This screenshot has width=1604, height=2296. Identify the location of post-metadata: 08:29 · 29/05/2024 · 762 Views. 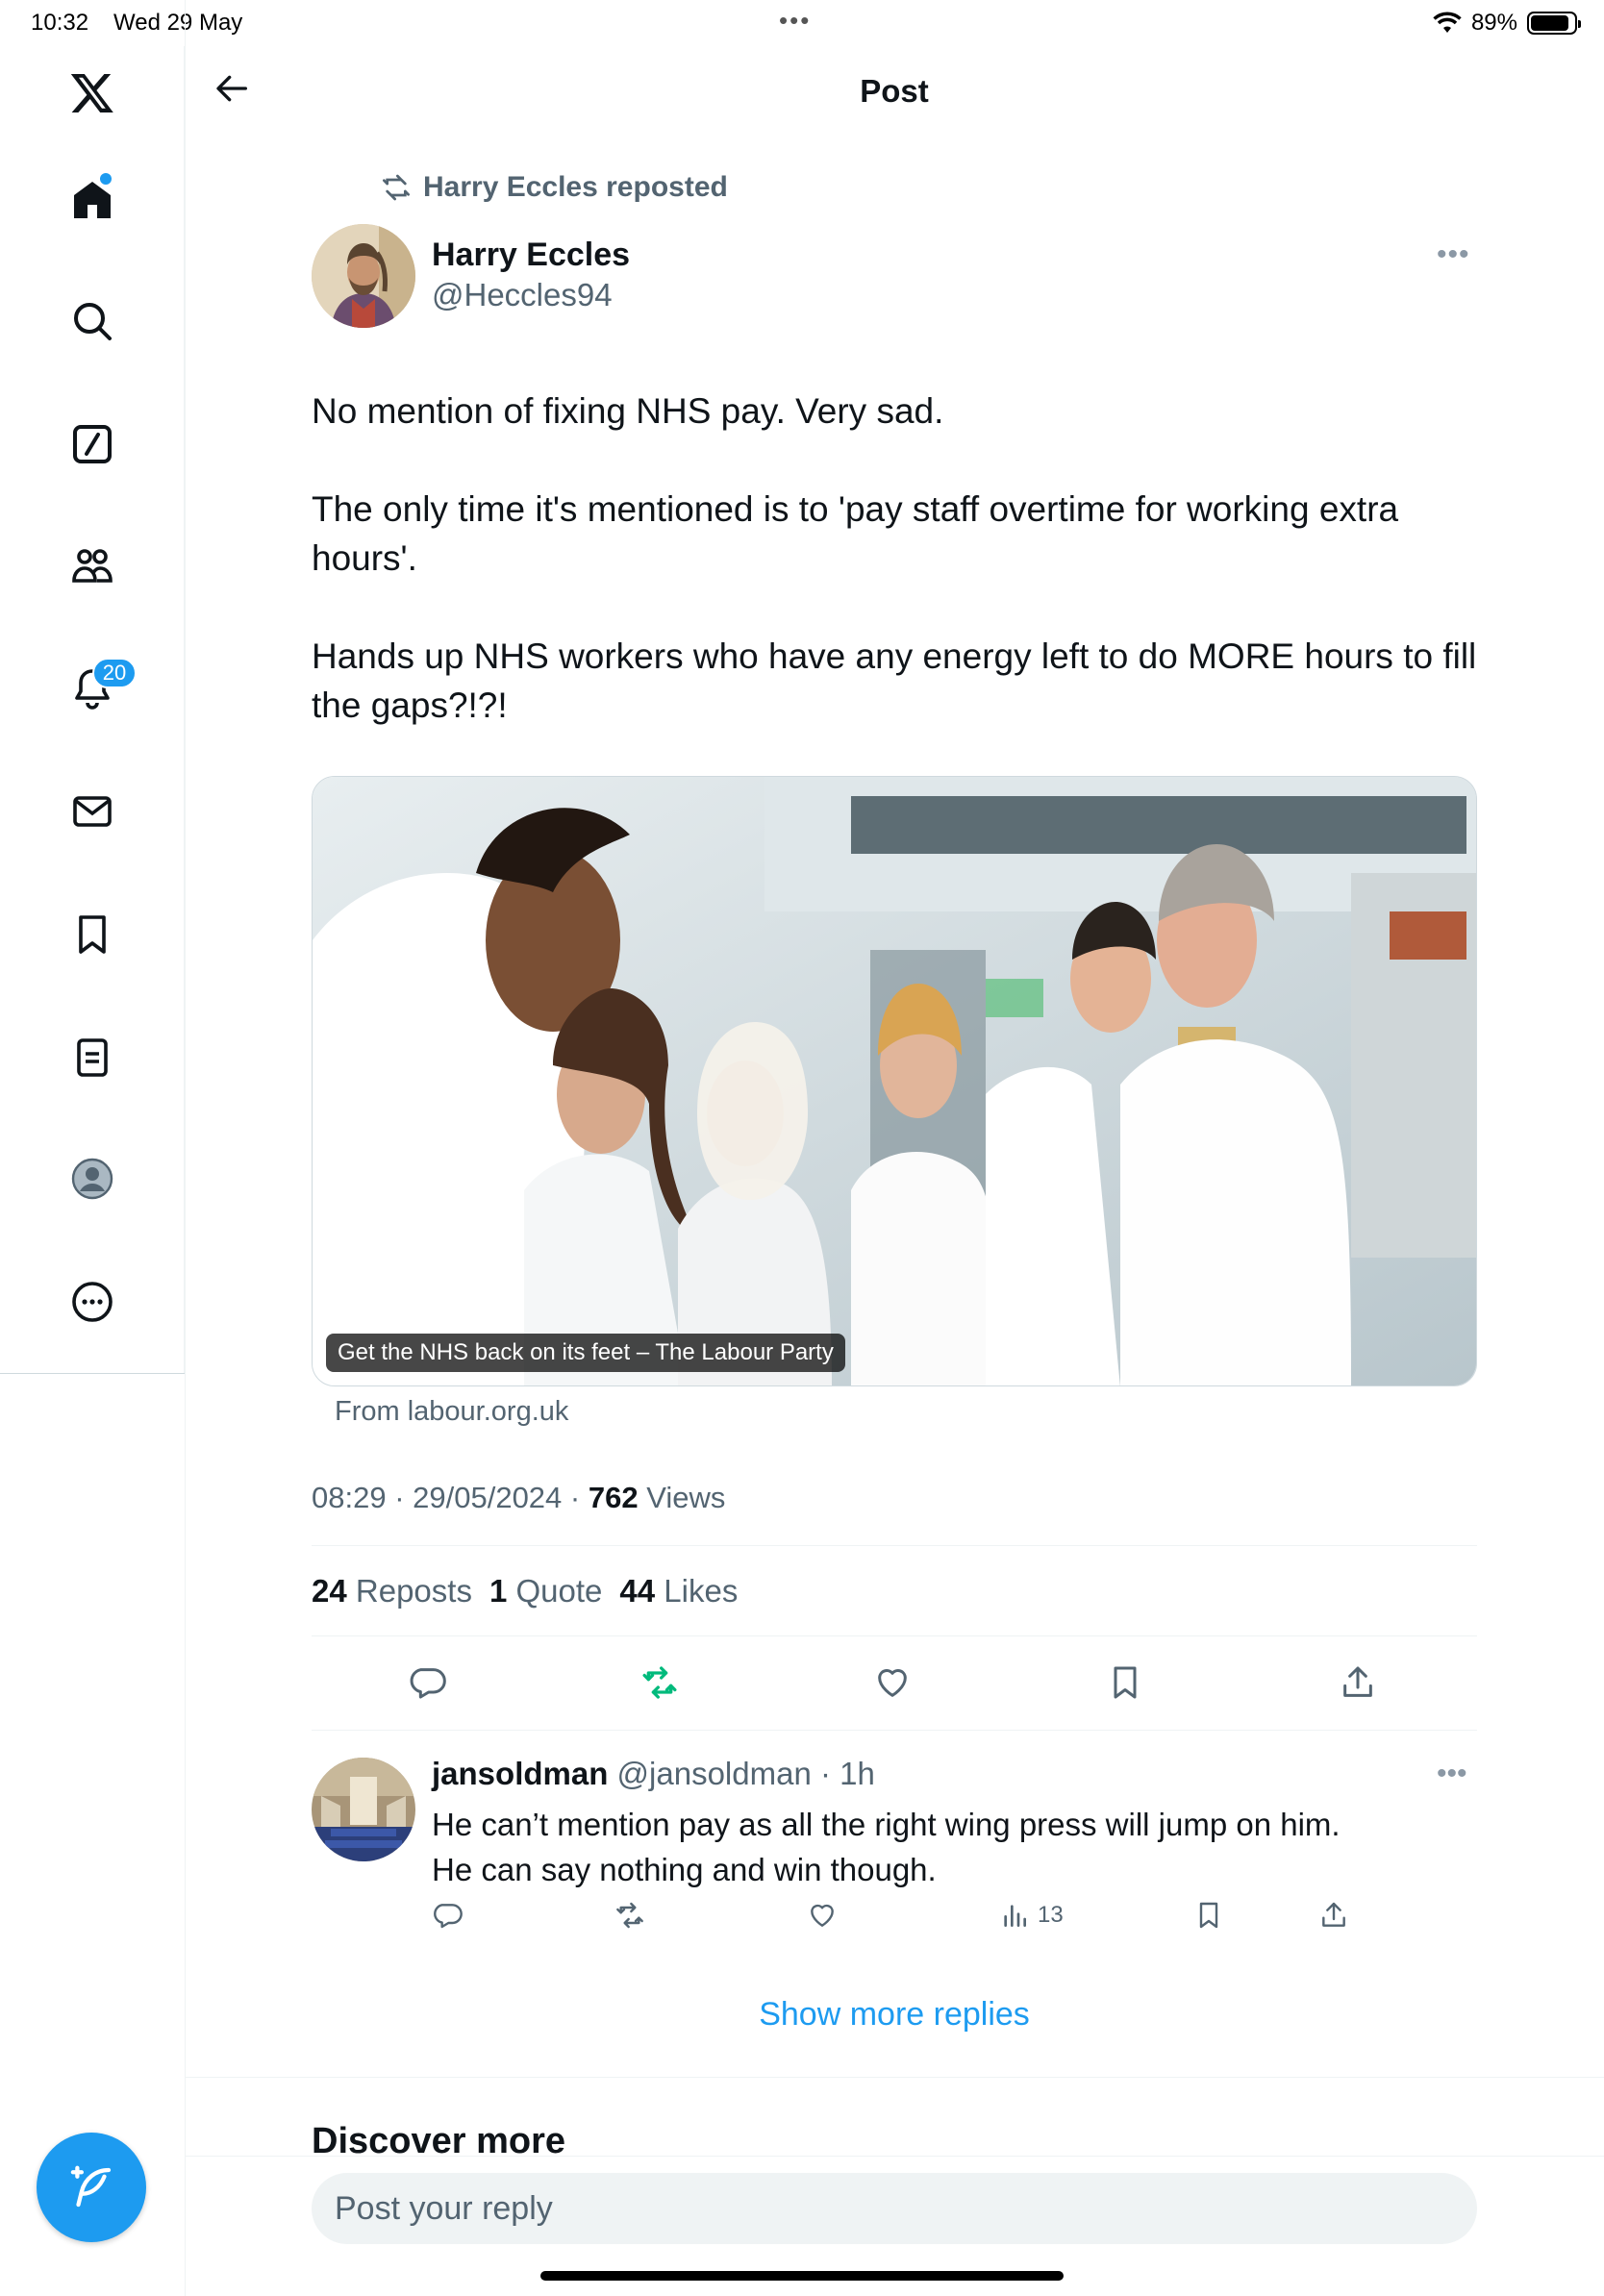
(519, 1497).